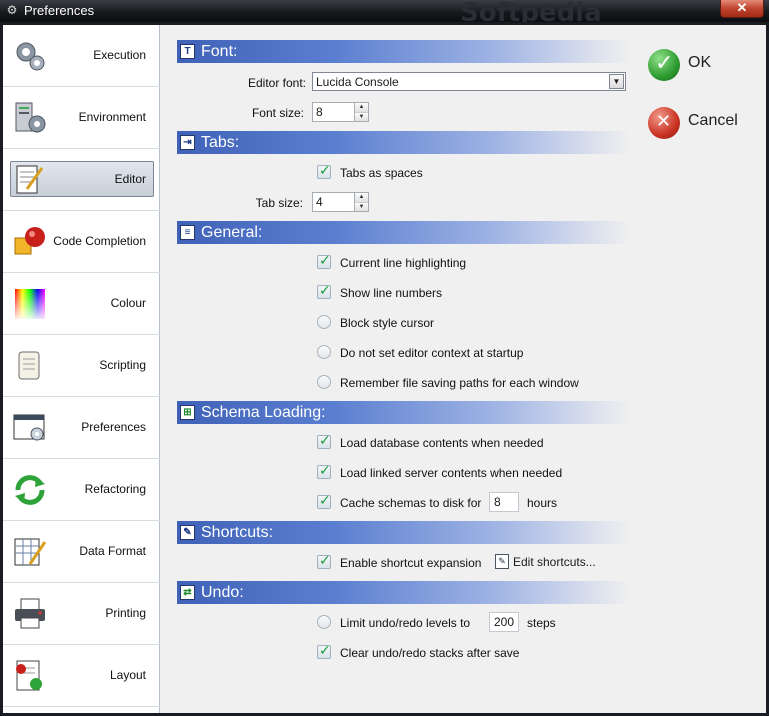  I want to click on sidebar-item-label: Editor, so click(130, 179).